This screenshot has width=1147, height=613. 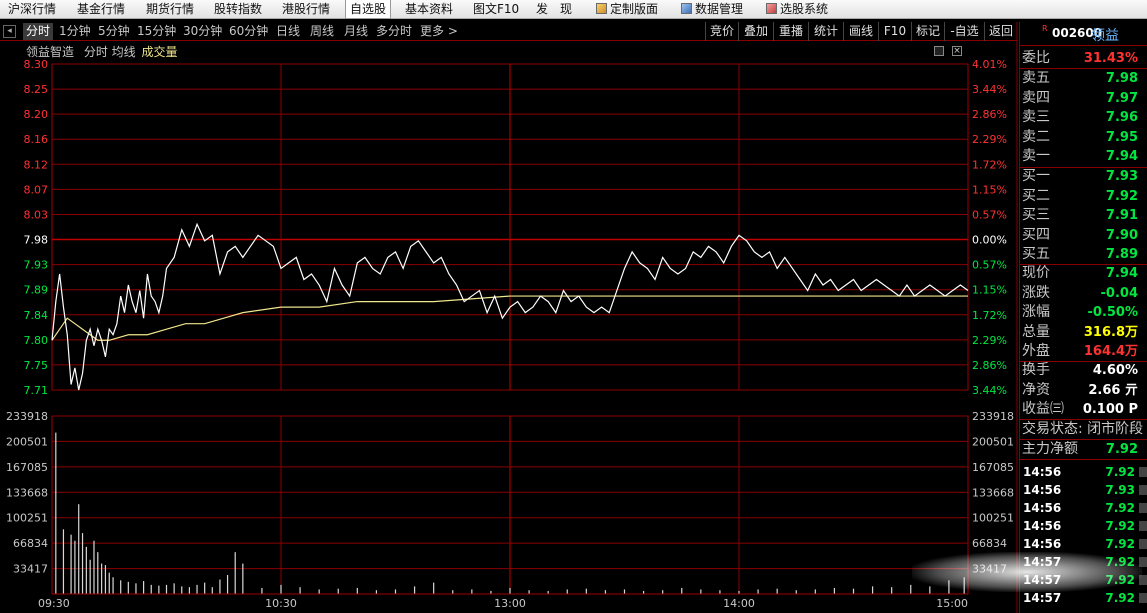 What do you see at coordinates (1036, 97) in the screenshot?
I see `row-label: 卖四` at bounding box center [1036, 97].